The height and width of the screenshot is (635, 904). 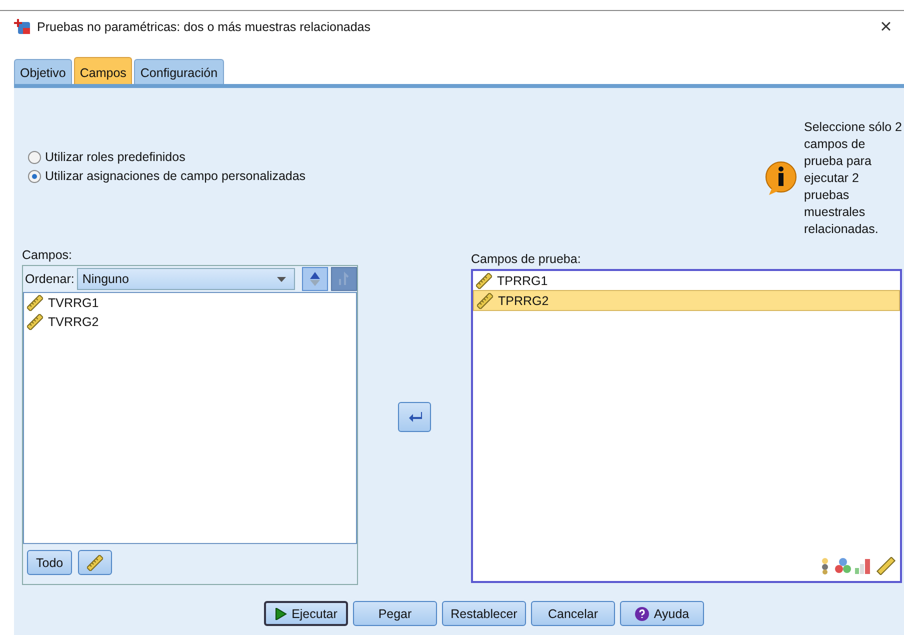 What do you see at coordinates (49, 279) in the screenshot?
I see `sort-label: Ordenar:` at bounding box center [49, 279].